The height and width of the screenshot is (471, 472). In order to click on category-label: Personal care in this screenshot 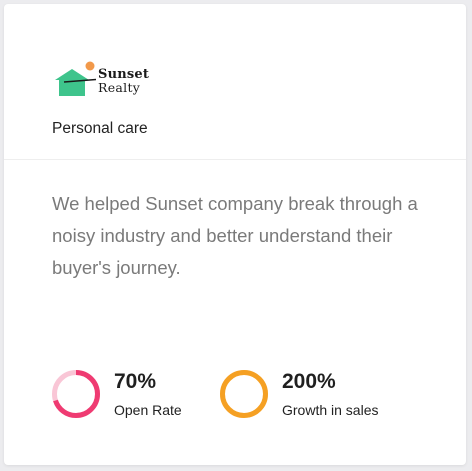, I will do `click(100, 128)`.